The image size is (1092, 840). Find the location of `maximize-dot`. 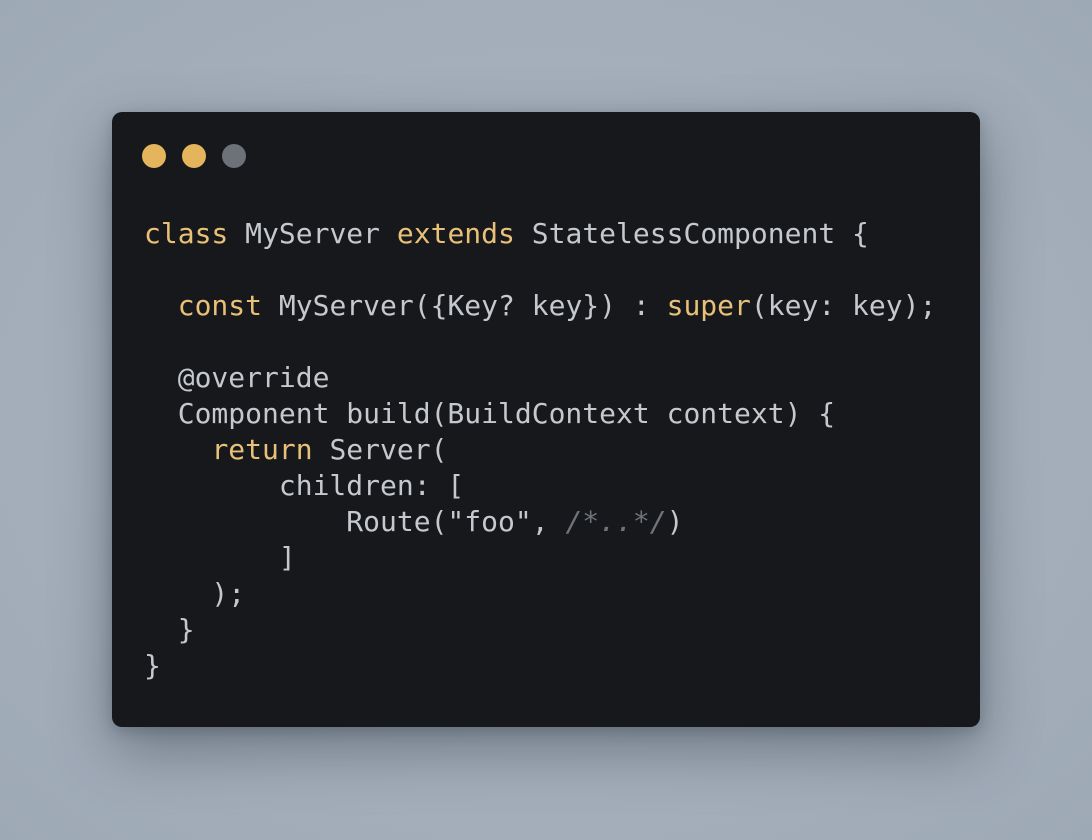

maximize-dot is located at coordinates (234, 156).